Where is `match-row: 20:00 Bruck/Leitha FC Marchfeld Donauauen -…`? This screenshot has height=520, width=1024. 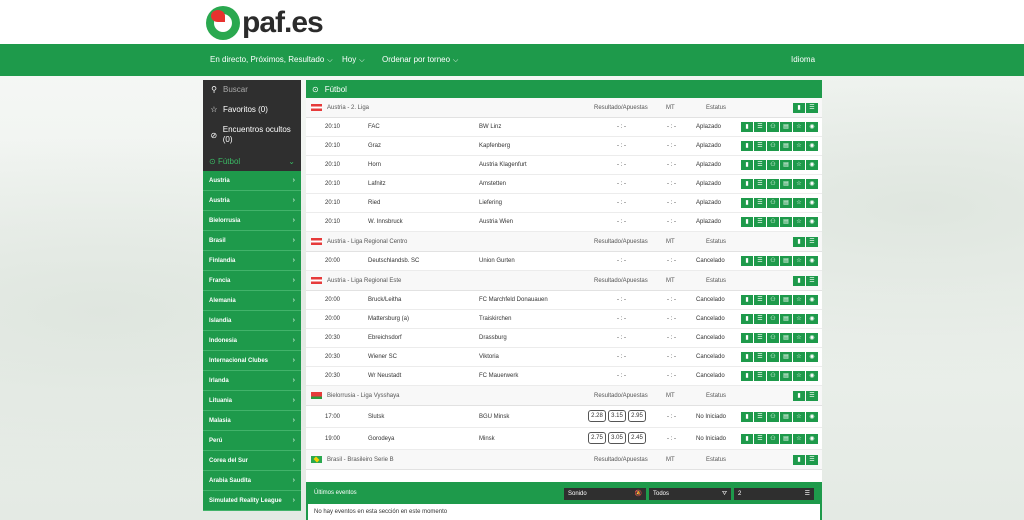 match-row: 20:00 Bruck/Leitha FC Marchfeld Donauauen -… is located at coordinates (564, 300).